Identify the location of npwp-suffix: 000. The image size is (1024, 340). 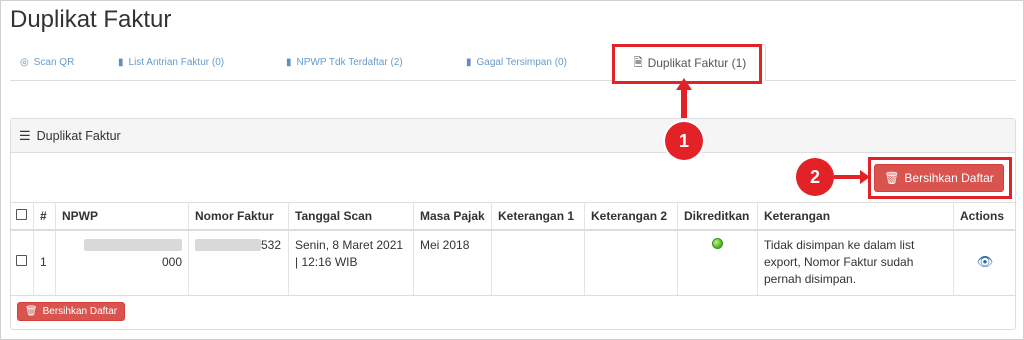
(171, 261).